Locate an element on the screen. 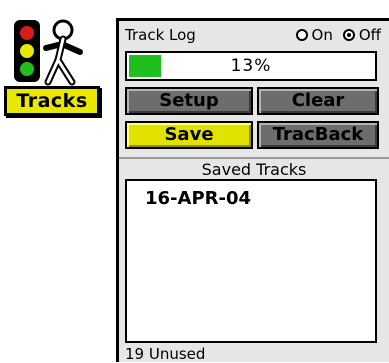 The height and width of the screenshot is (363, 389). saved-tracks-title: Saved Tracks is located at coordinates (254, 169).